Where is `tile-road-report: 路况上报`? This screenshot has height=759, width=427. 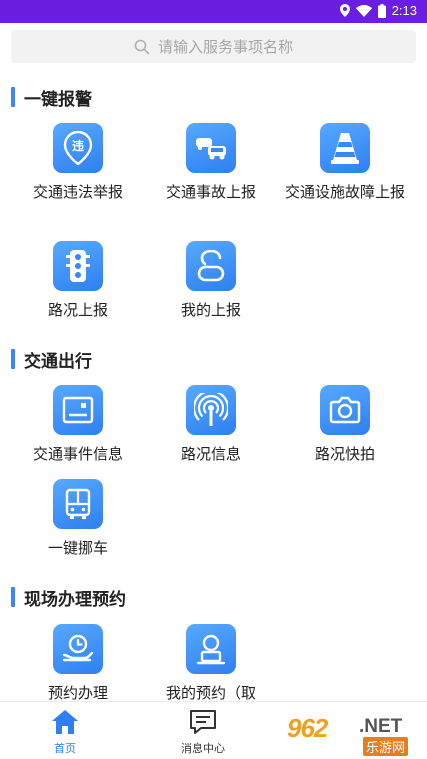 tile-road-report: 路况上报 is located at coordinates (78, 282).